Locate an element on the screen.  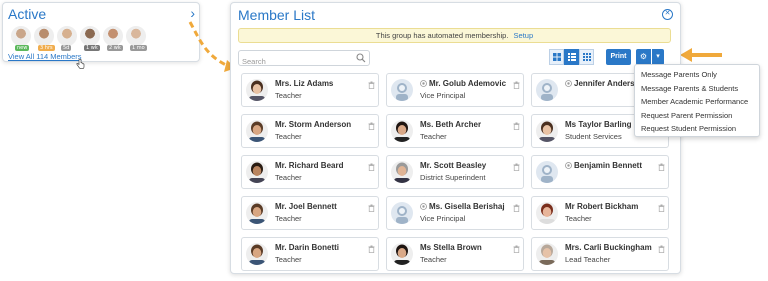
member-name: Ms Taylor Barling is located at coordinates (598, 124).